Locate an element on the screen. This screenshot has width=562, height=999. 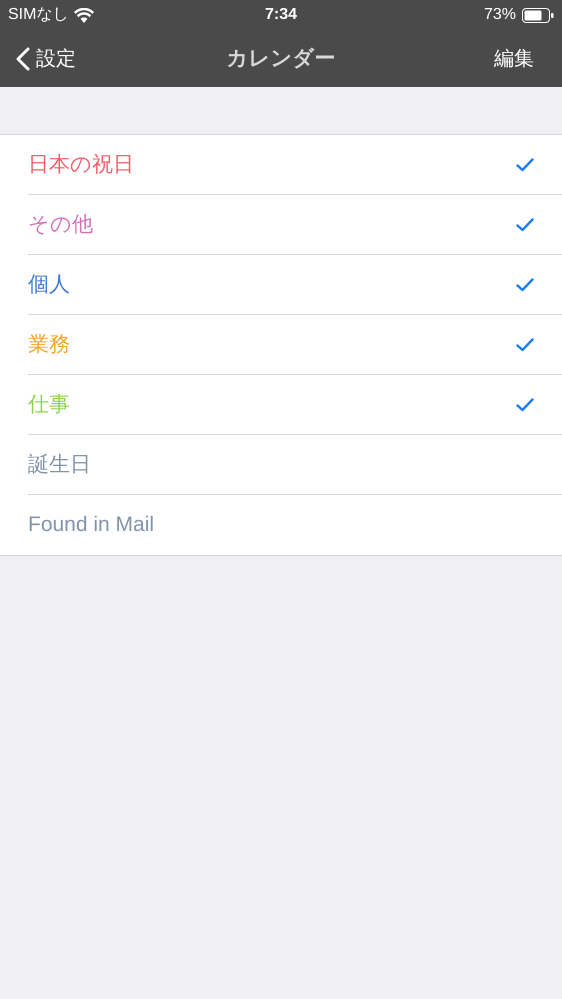
calendar-name: 日本の祝日 is located at coordinates (81, 165).